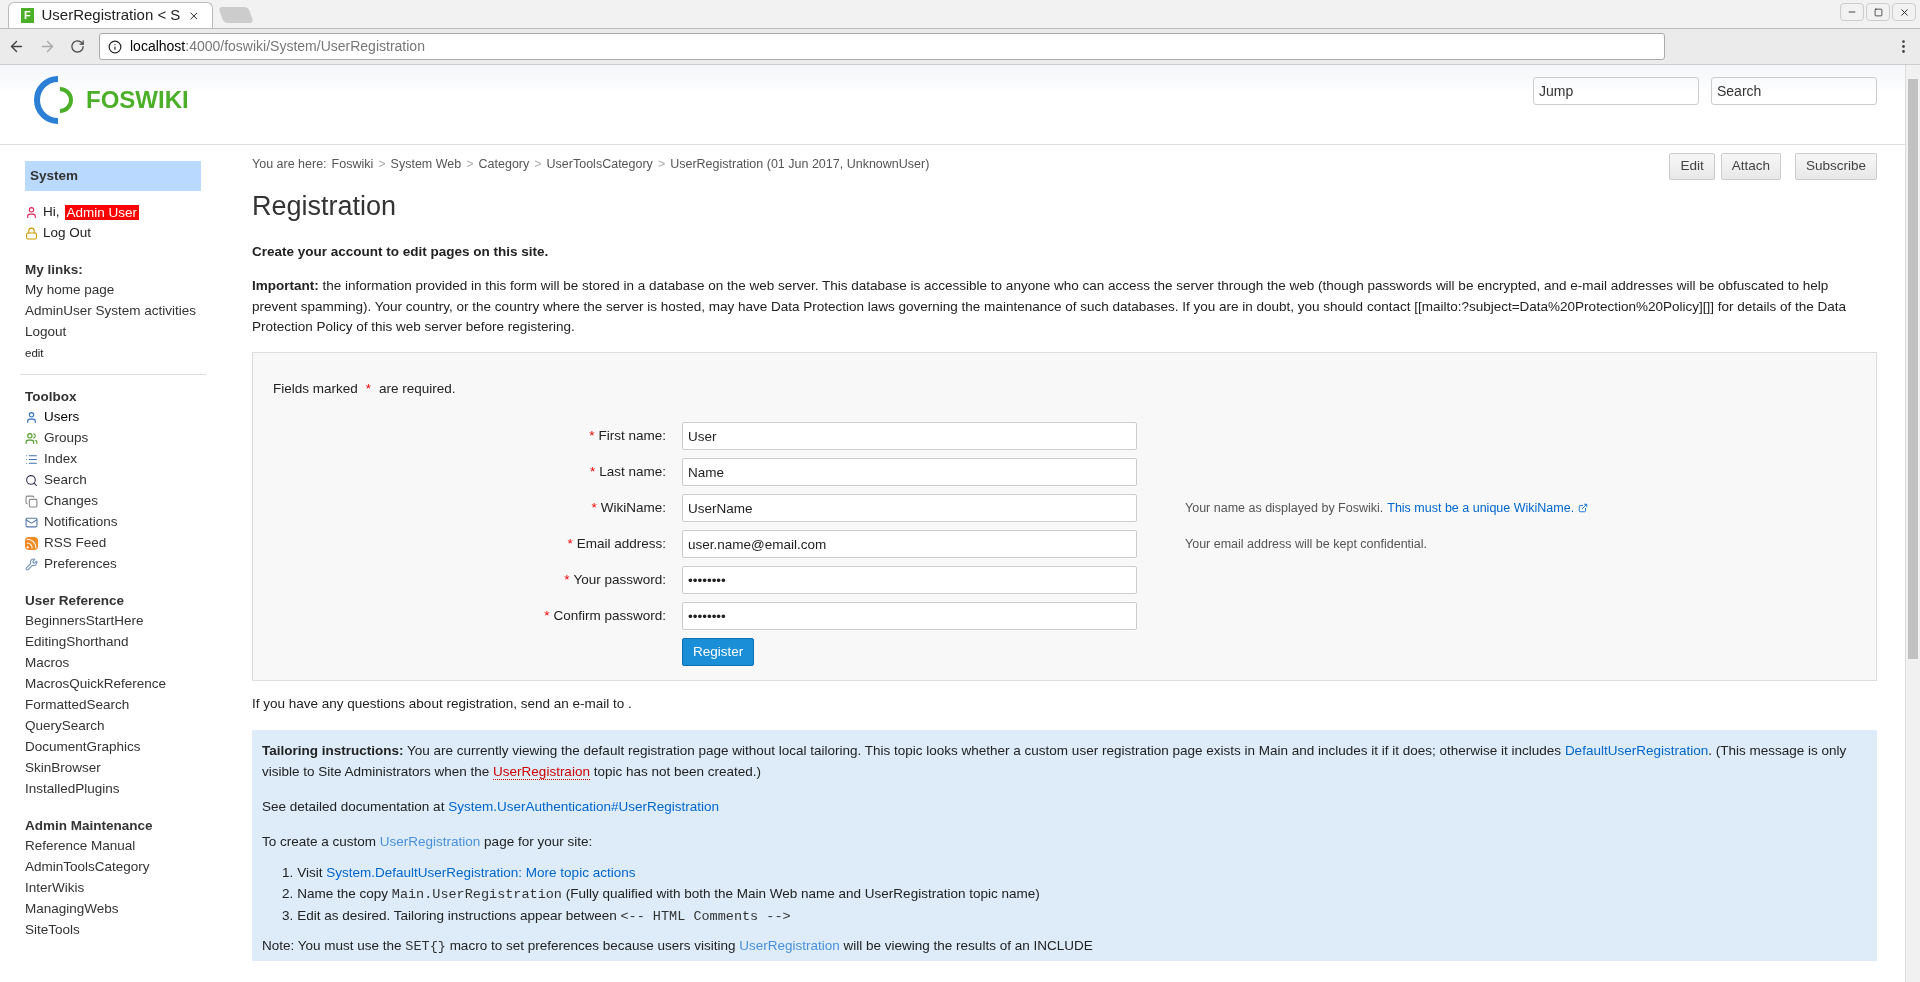 The height and width of the screenshot is (982, 1920). I want to click on tailoring-paragraph: To create a custom UserRegistration page for your site:, so click(428, 842).